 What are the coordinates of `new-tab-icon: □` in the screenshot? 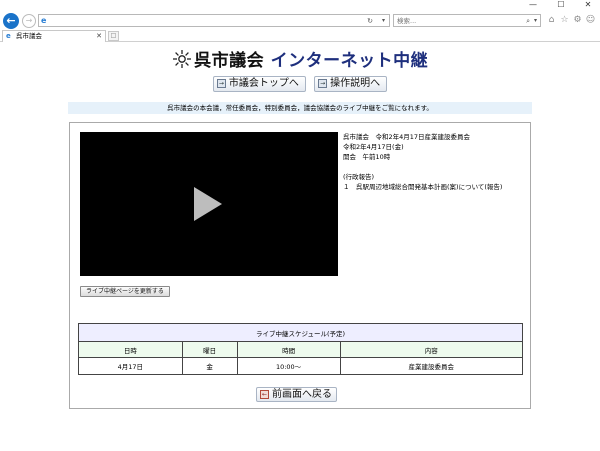 It's located at (113, 36).